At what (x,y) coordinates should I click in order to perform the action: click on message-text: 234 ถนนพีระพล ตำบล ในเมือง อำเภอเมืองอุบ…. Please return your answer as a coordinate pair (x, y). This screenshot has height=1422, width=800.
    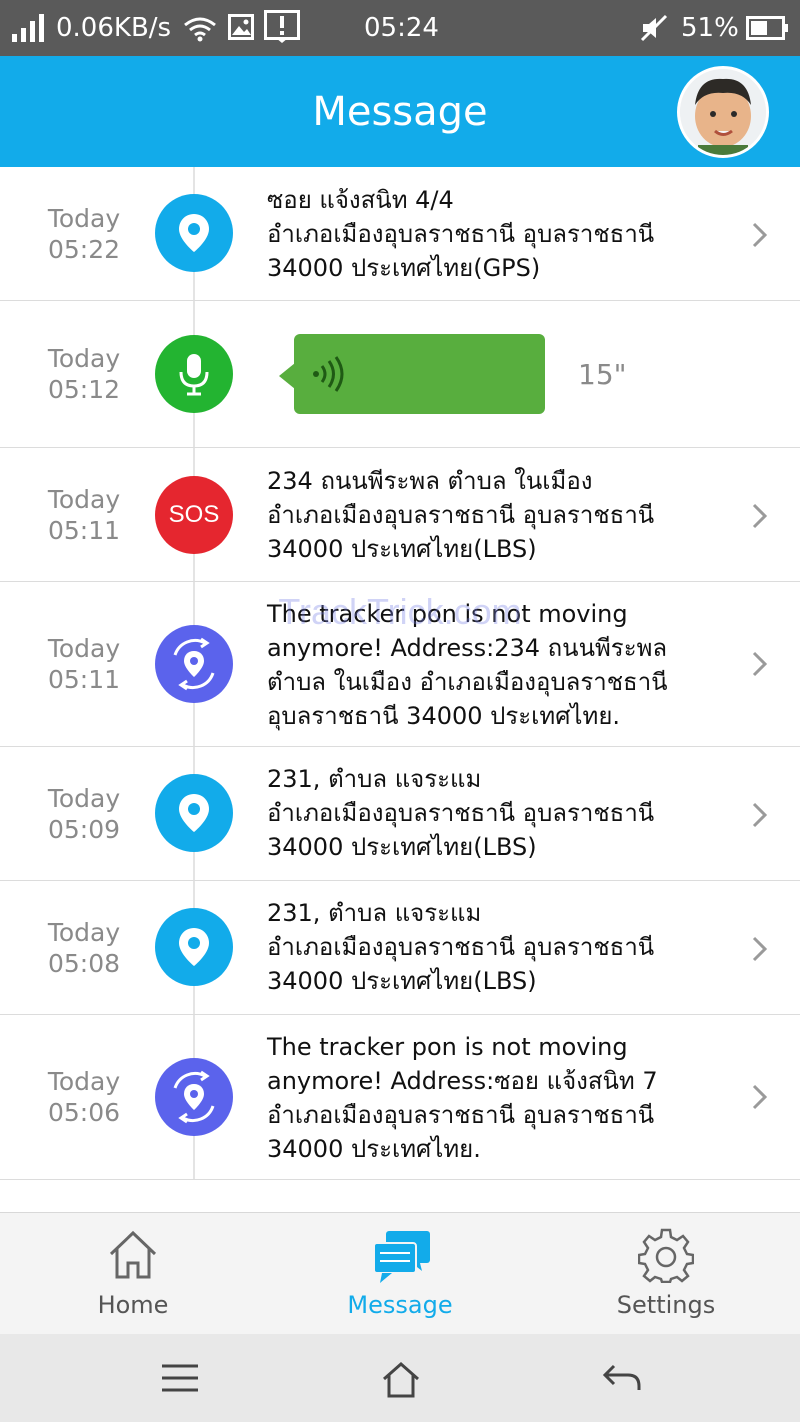
    Looking at the image, I should click on (461, 515).